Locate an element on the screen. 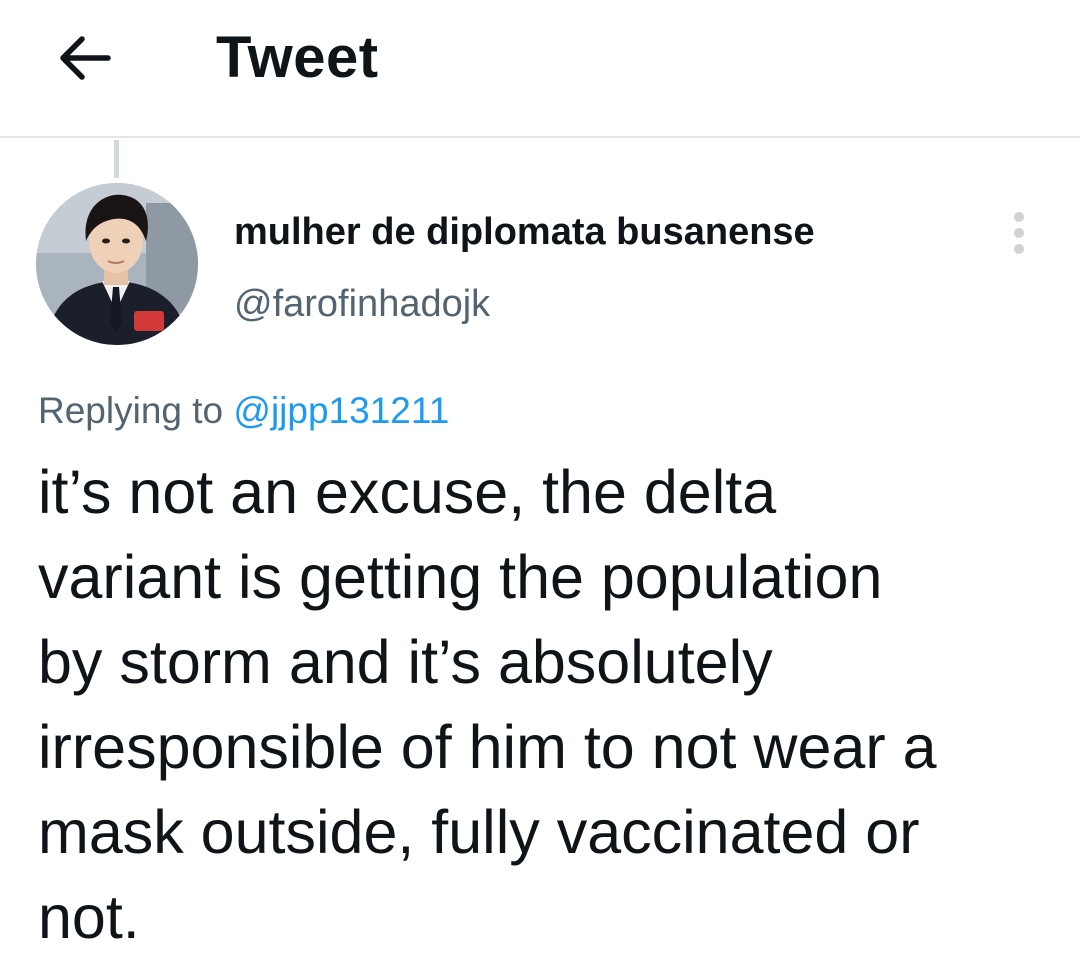 This screenshot has width=1080, height=960. page-title: Tweet is located at coordinates (297, 57).